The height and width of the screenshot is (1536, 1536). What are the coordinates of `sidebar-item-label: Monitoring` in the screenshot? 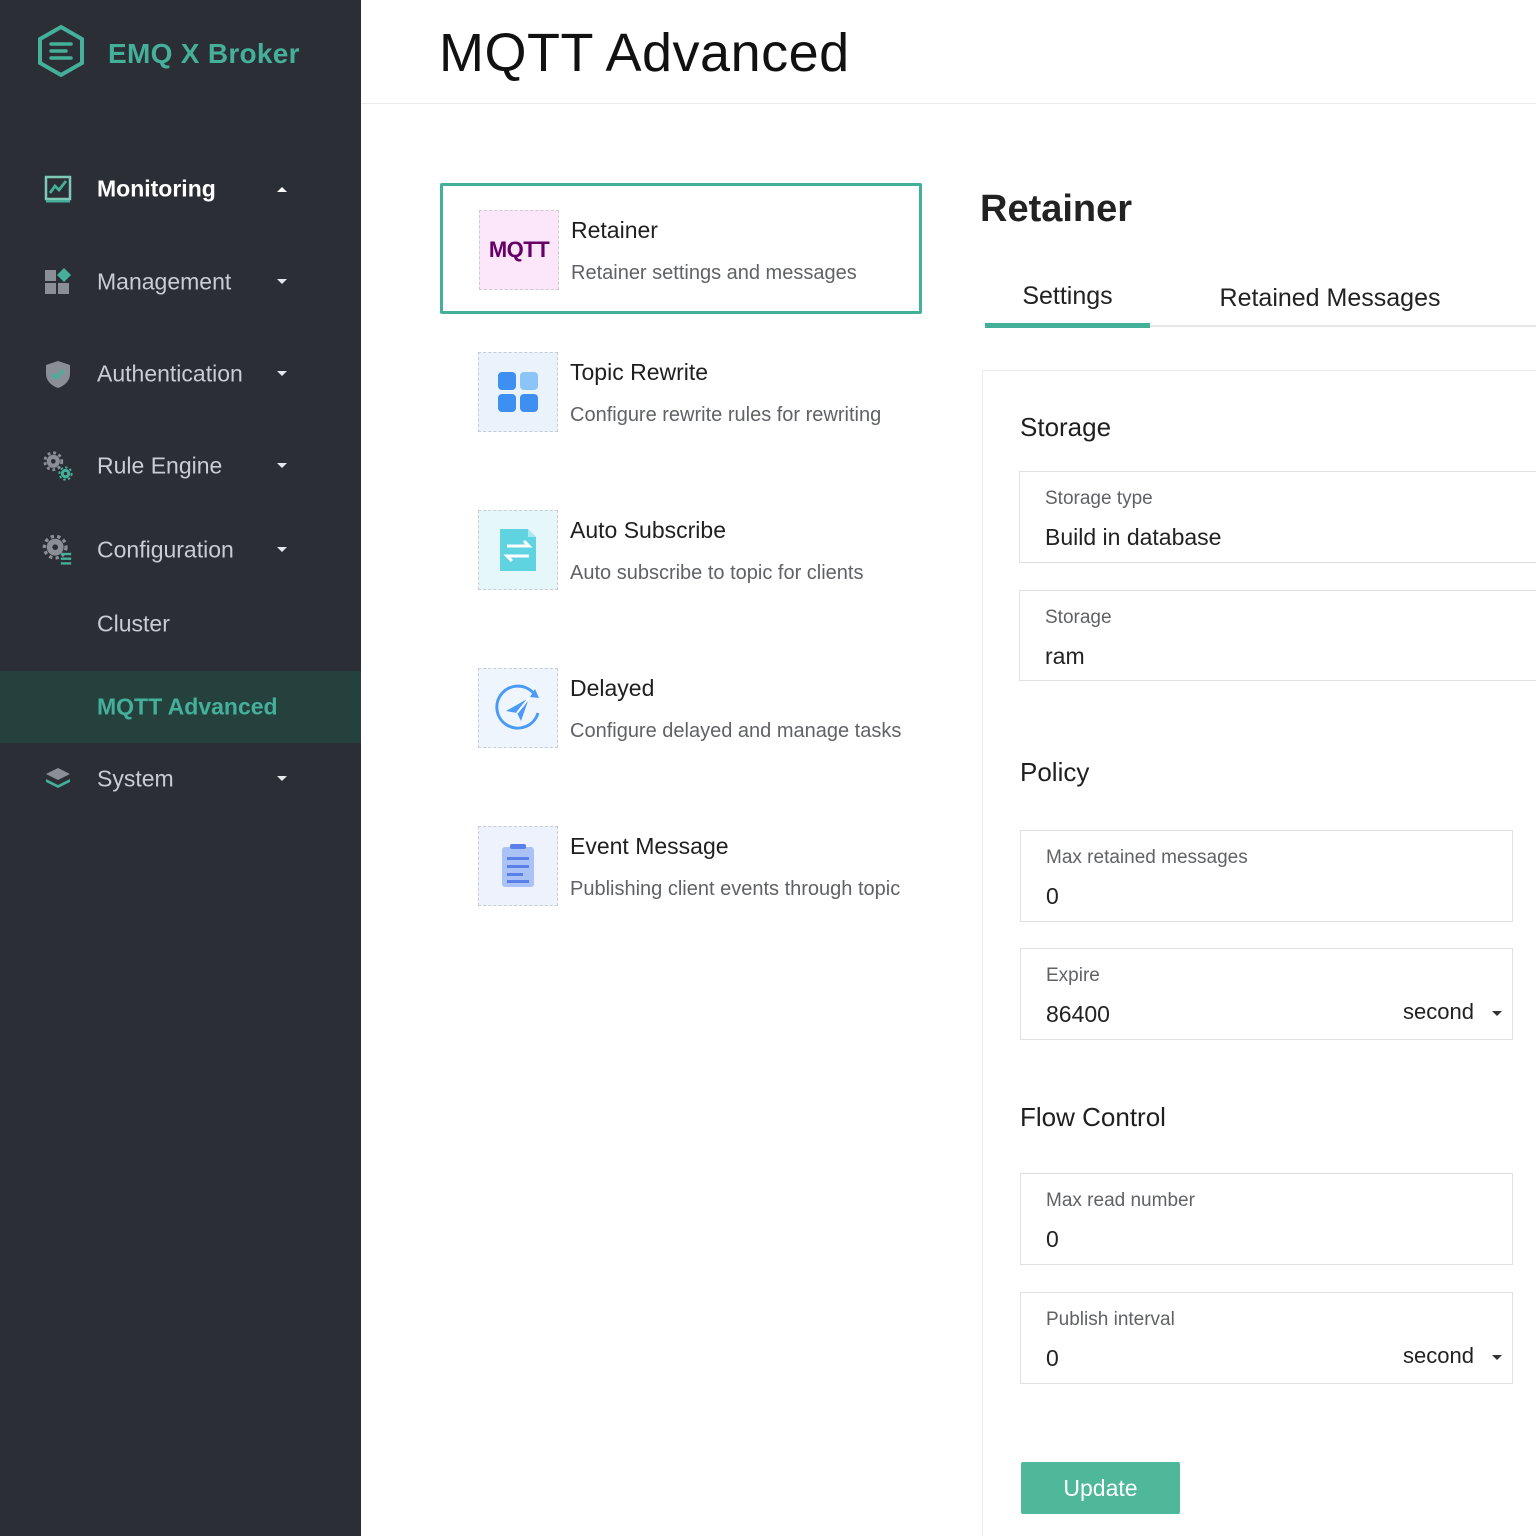 It's located at (156, 188).